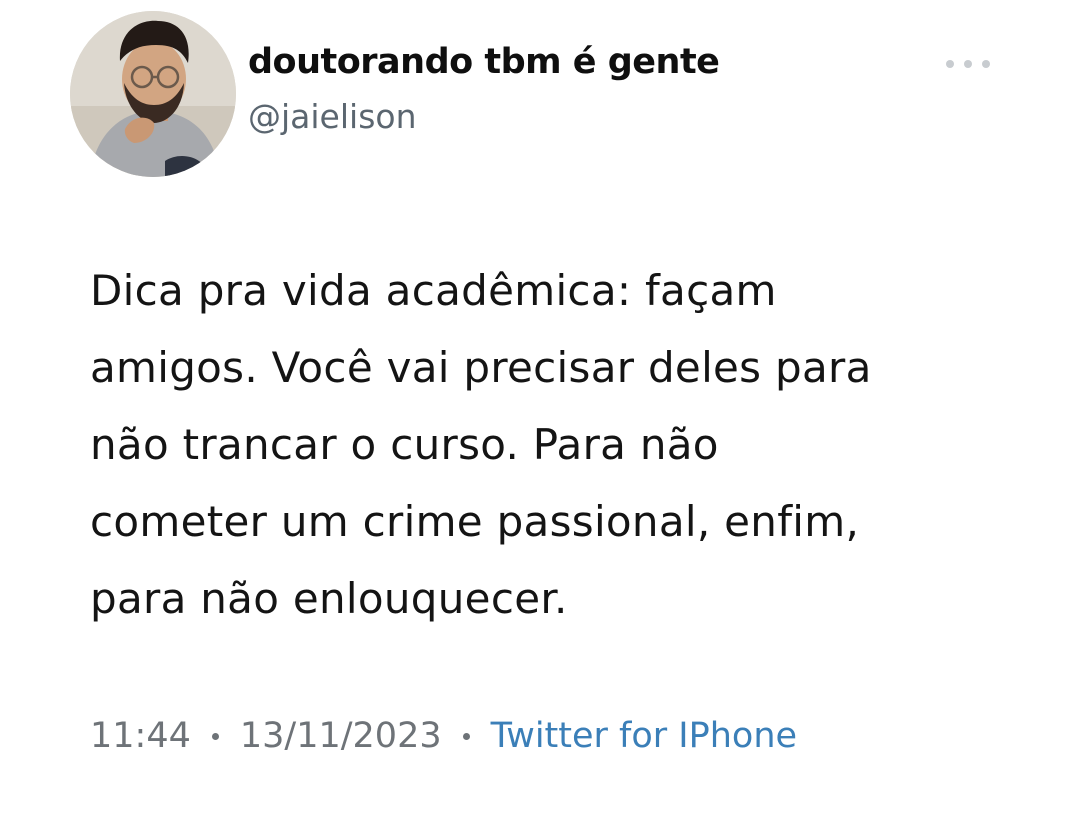  What do you see at coordinates (404, 444) in the screenshot?
I see `tweet-text-line: não trancar o curso. Para não` at bounding box center [404, 444].